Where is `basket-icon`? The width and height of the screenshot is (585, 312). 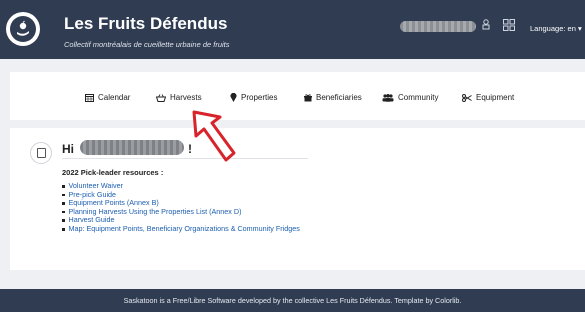
basket-icon is located at coordinates (161, 97).